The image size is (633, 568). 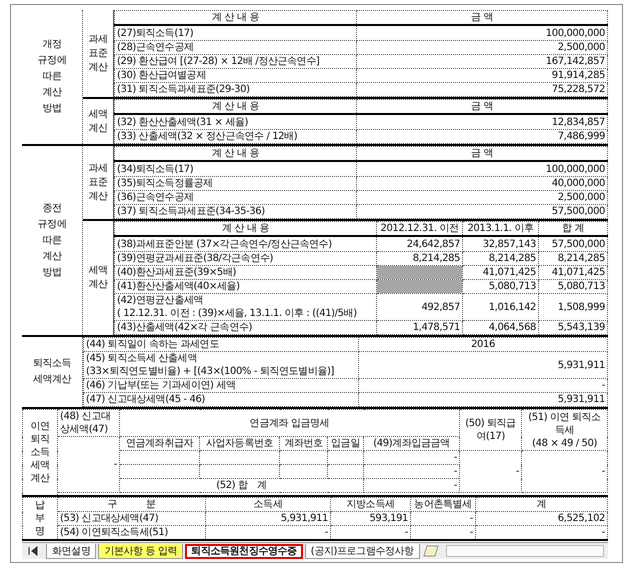 What do you see at coordinates (370, 505) in the screenshot?
I see `column-header: 지방소득세` at bounding box center [370, 505].